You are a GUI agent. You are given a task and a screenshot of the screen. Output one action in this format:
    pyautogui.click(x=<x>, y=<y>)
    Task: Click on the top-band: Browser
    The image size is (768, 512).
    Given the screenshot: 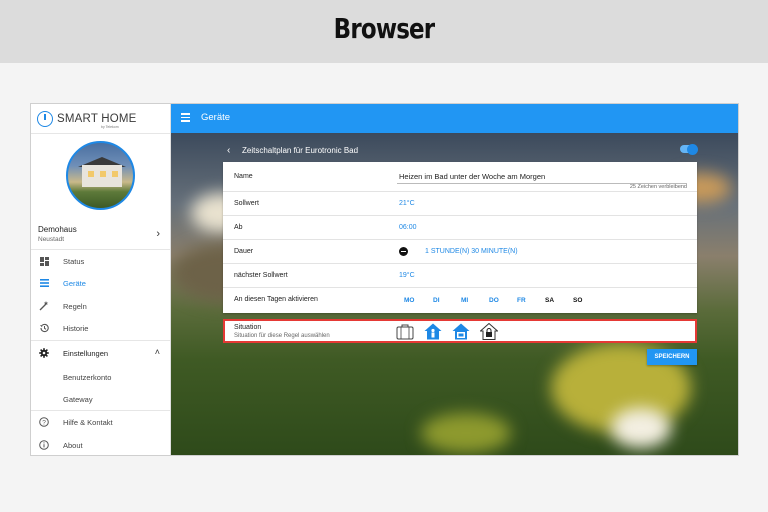 What is the action you would take?
    pyautogui.click(x=384, y=31)
    